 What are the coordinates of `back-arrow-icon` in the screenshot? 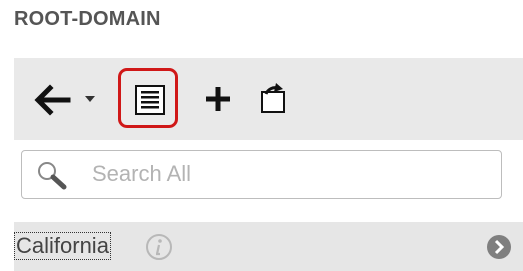 It's located at (52, 100).